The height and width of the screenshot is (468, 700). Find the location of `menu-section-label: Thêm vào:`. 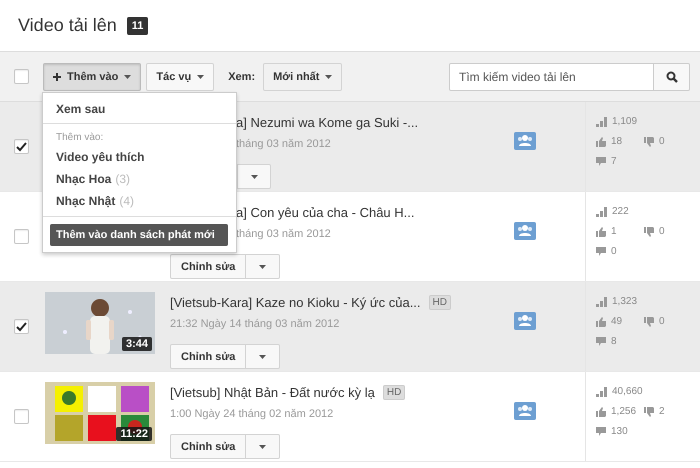

menu-section-label: Thêm vào: is located at coordinates (79, 138).